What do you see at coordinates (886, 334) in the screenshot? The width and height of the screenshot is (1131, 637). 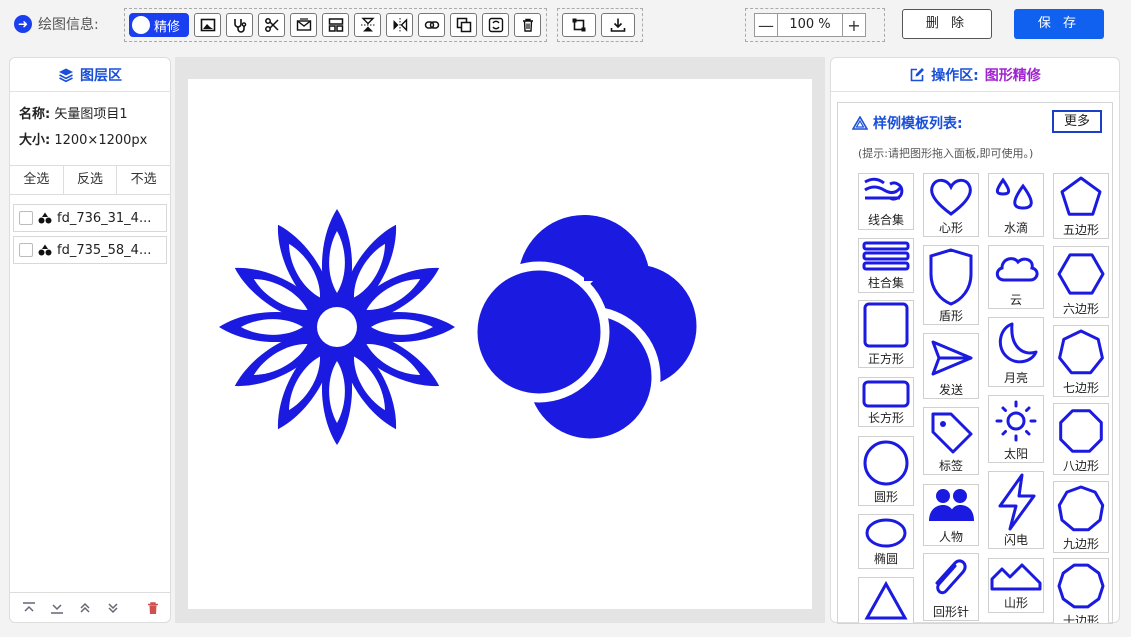 I see `template-square: 正方形` at bounding box center [886, 334].